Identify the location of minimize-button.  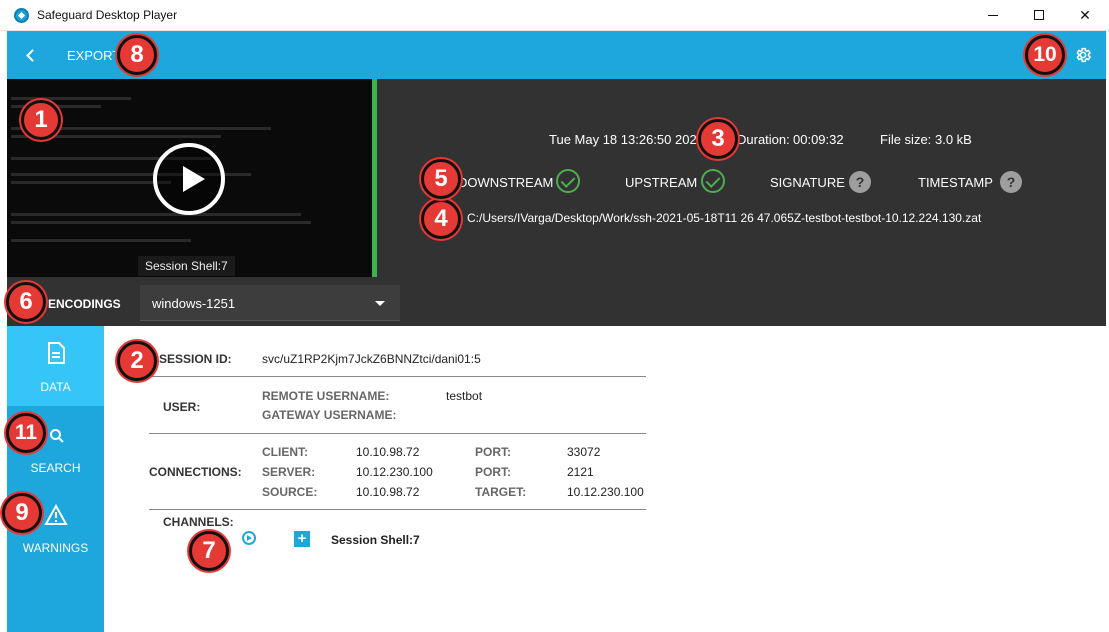
(993, 15).